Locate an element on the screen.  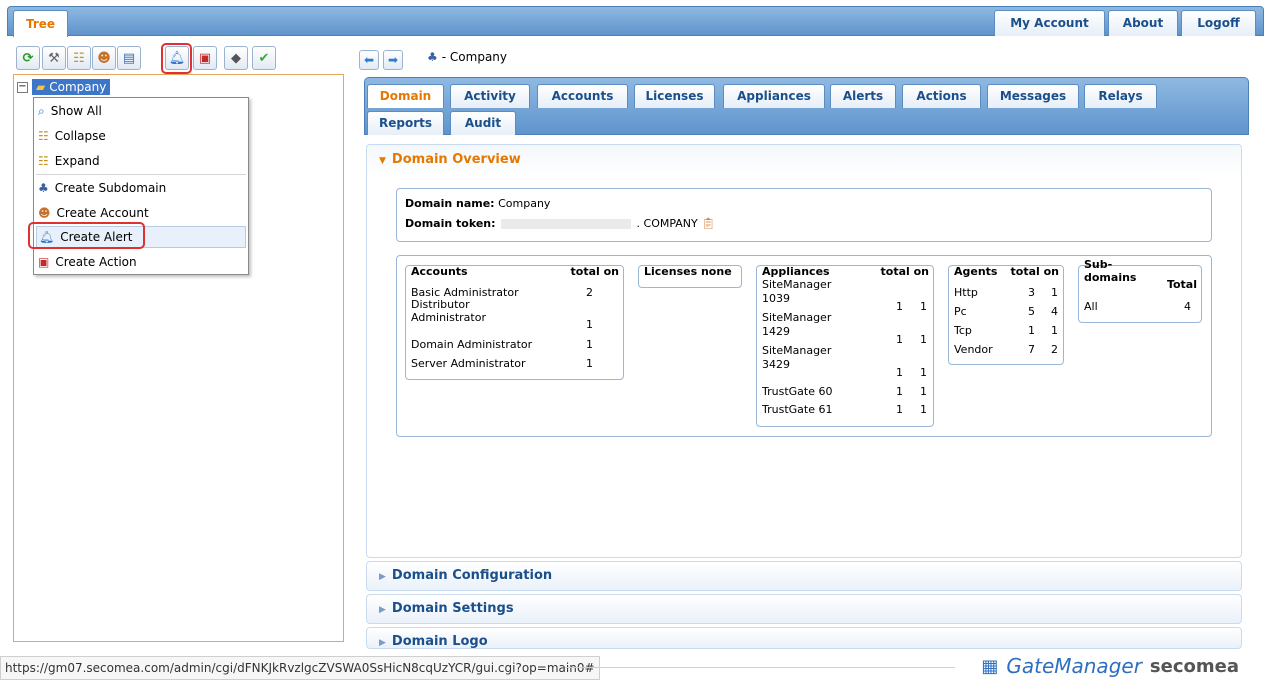
breadcrumb-label: - Company is located at coordinates (474, 57).